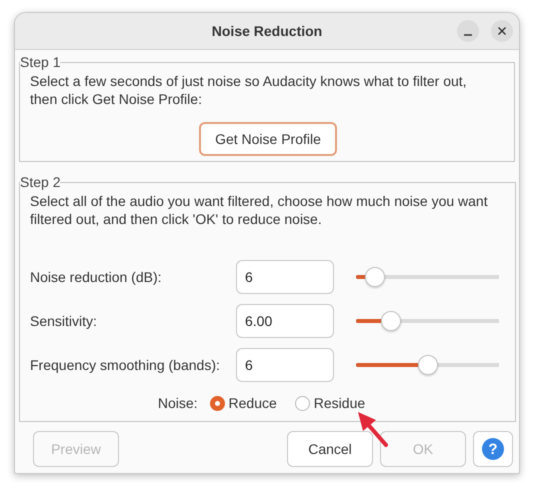  What do you see at coordinates (330, 403) in the screenshot?
I see `radio-option: Residue` at bounding box center [330, 403].